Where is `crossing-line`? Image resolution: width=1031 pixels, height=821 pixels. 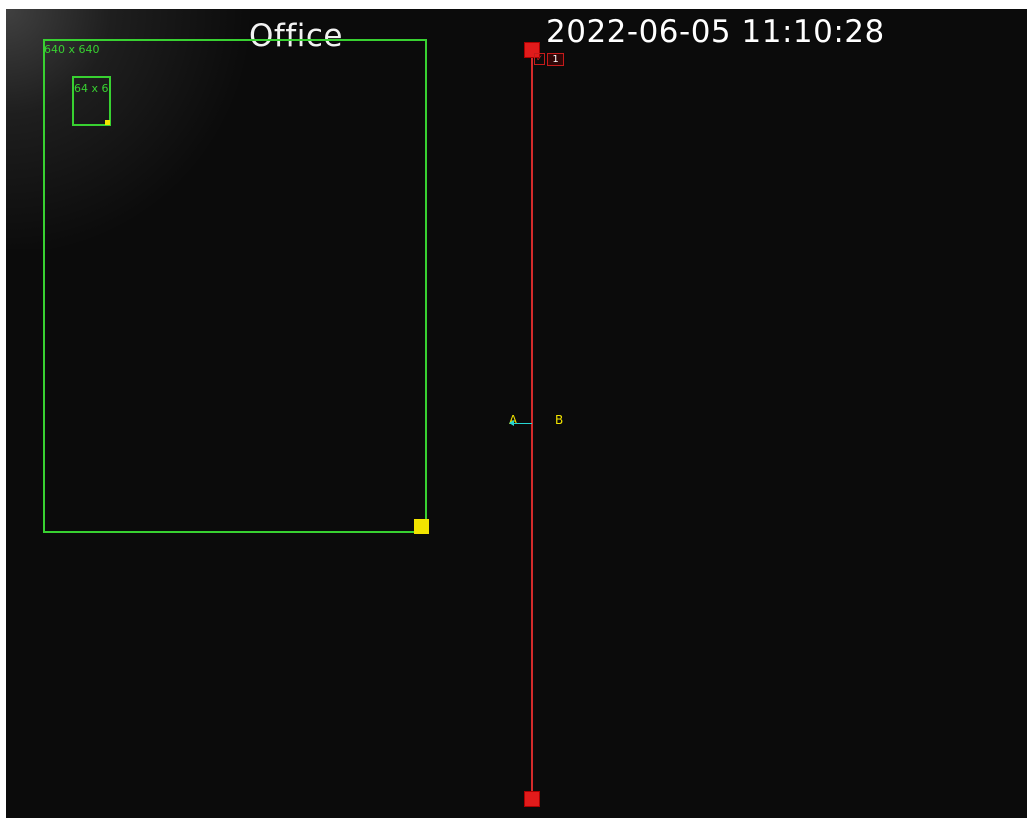 crossing-line is located at coordinates (532, 427).